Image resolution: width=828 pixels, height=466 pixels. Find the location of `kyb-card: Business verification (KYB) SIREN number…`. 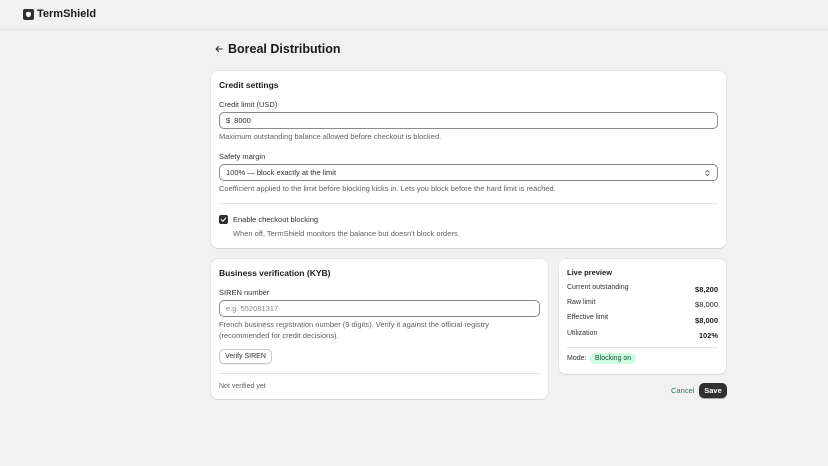

kyb-card: Business verification (KYB) SIREN number… is located at coordinates (379, 329).